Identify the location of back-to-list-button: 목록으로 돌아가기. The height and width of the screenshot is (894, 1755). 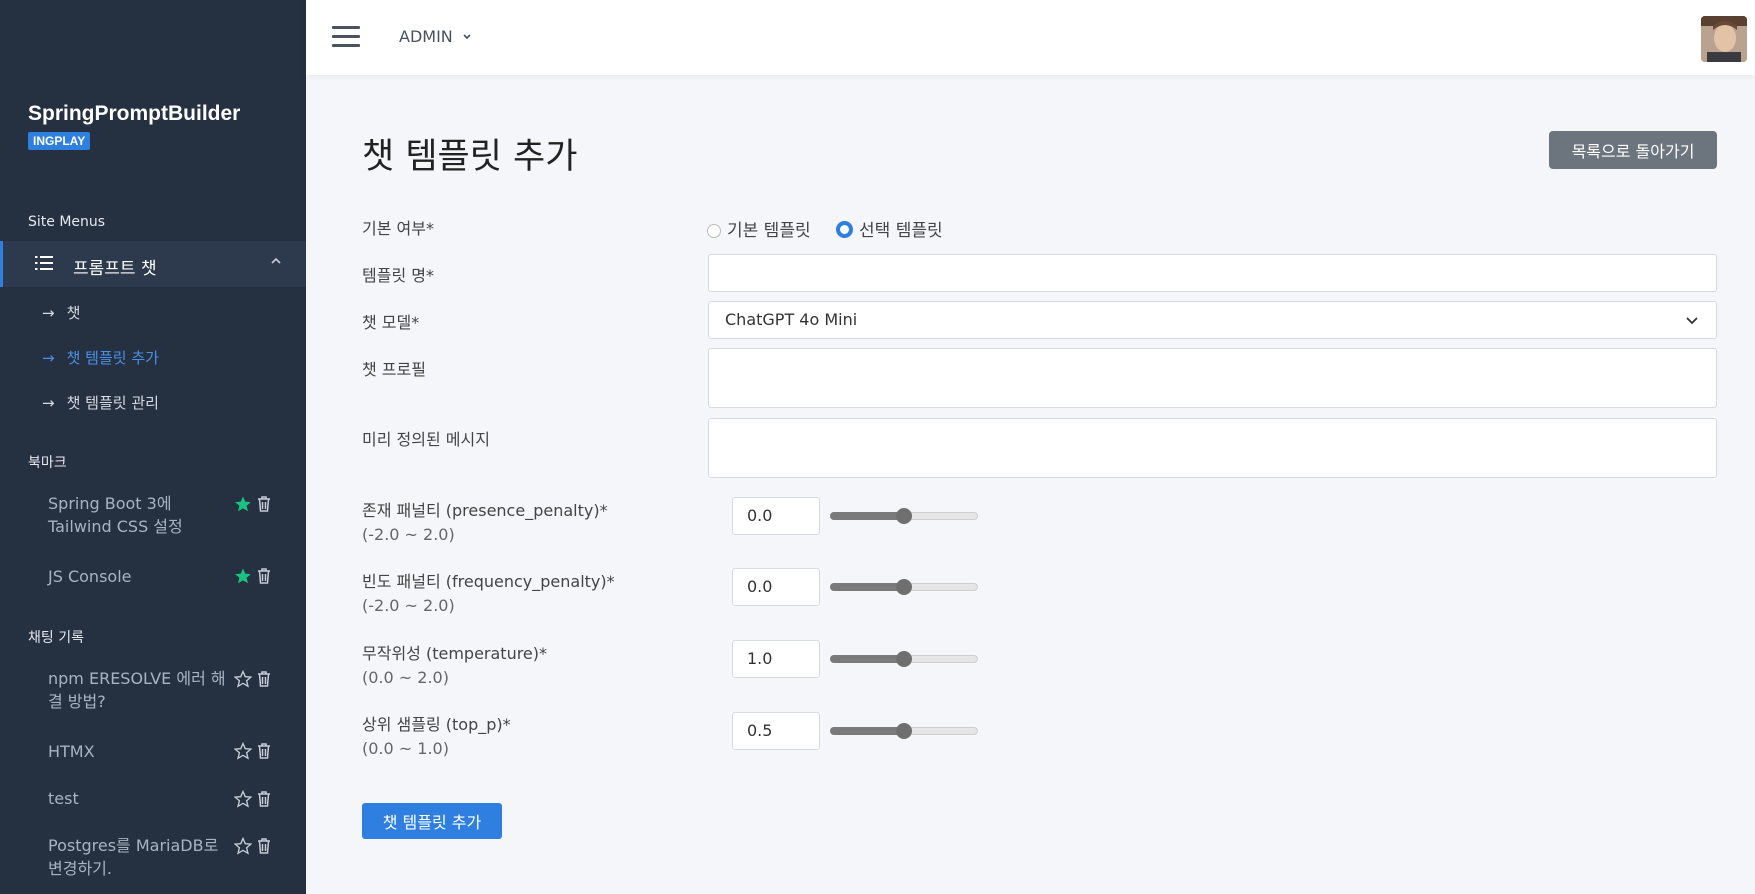
(1633, 150).